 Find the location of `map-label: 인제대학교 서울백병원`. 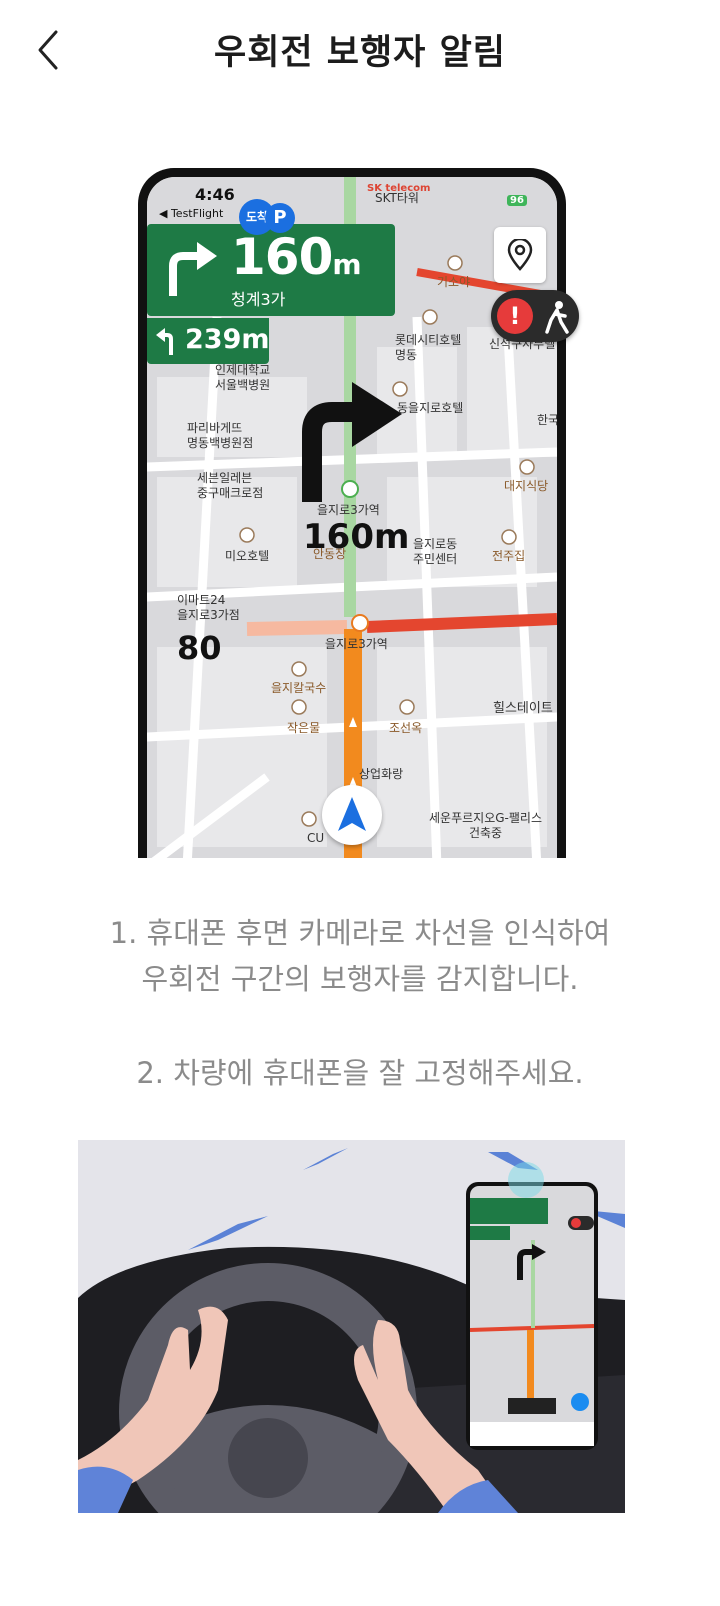

map-label: 인제대학교 서울백병원 is located at coordinates (243, 377).